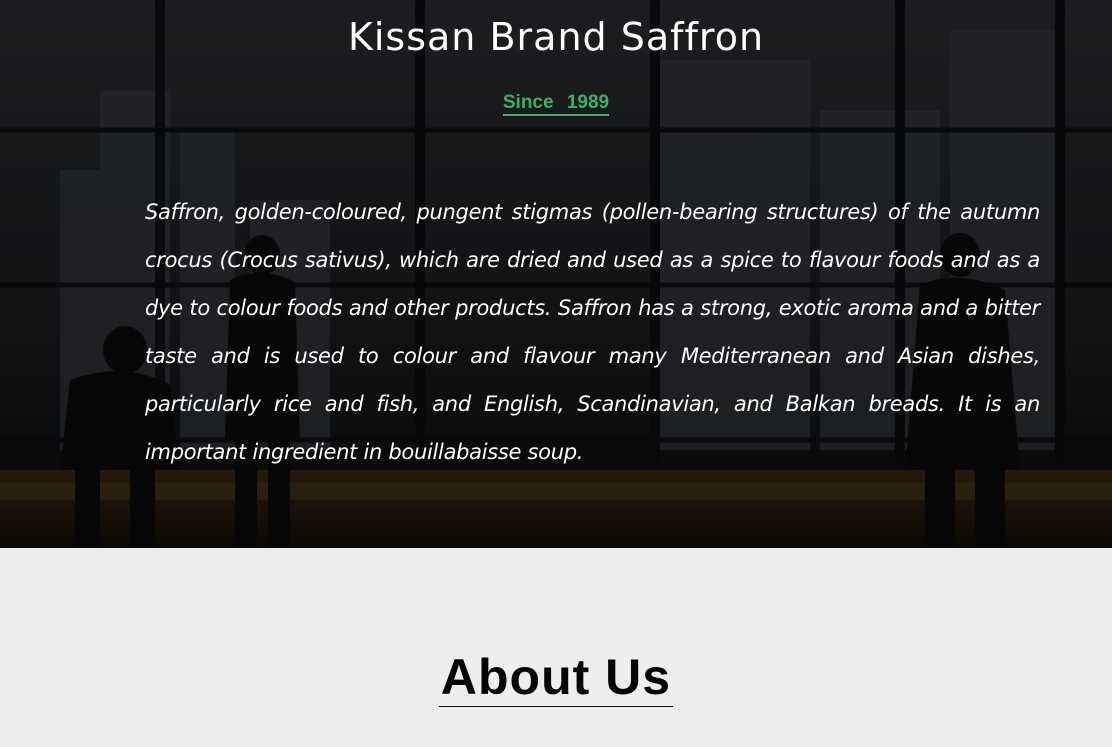 Image resolution: width=1112 pixels, height=747 pixels. I want to click on since-link: Since 1989, so click(556, 104).